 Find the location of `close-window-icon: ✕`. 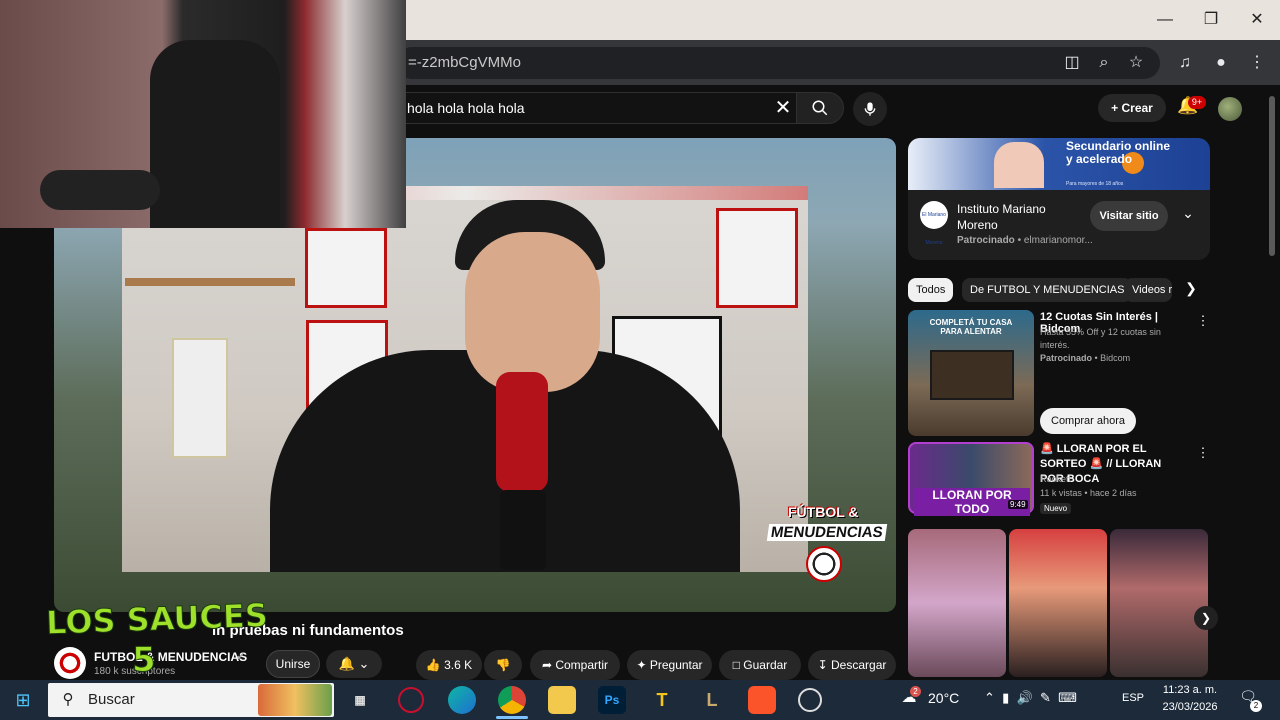

close-window-icon: ✕ is located at coordinates (1257, 20).